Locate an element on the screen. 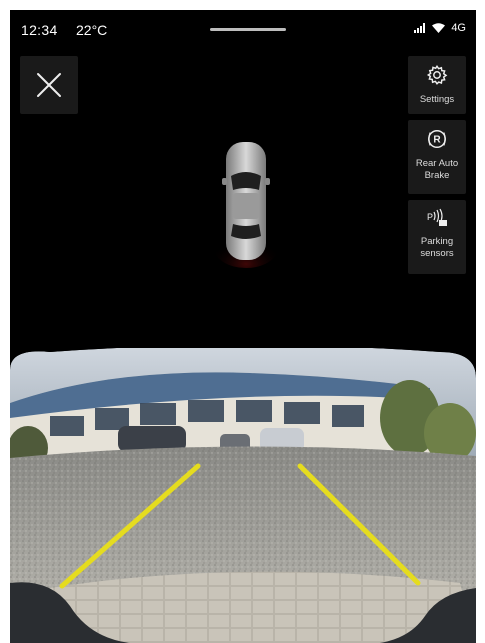 The height and width of the screenshot is (643, 485). signal-icon is located at coordinates (420, 28).